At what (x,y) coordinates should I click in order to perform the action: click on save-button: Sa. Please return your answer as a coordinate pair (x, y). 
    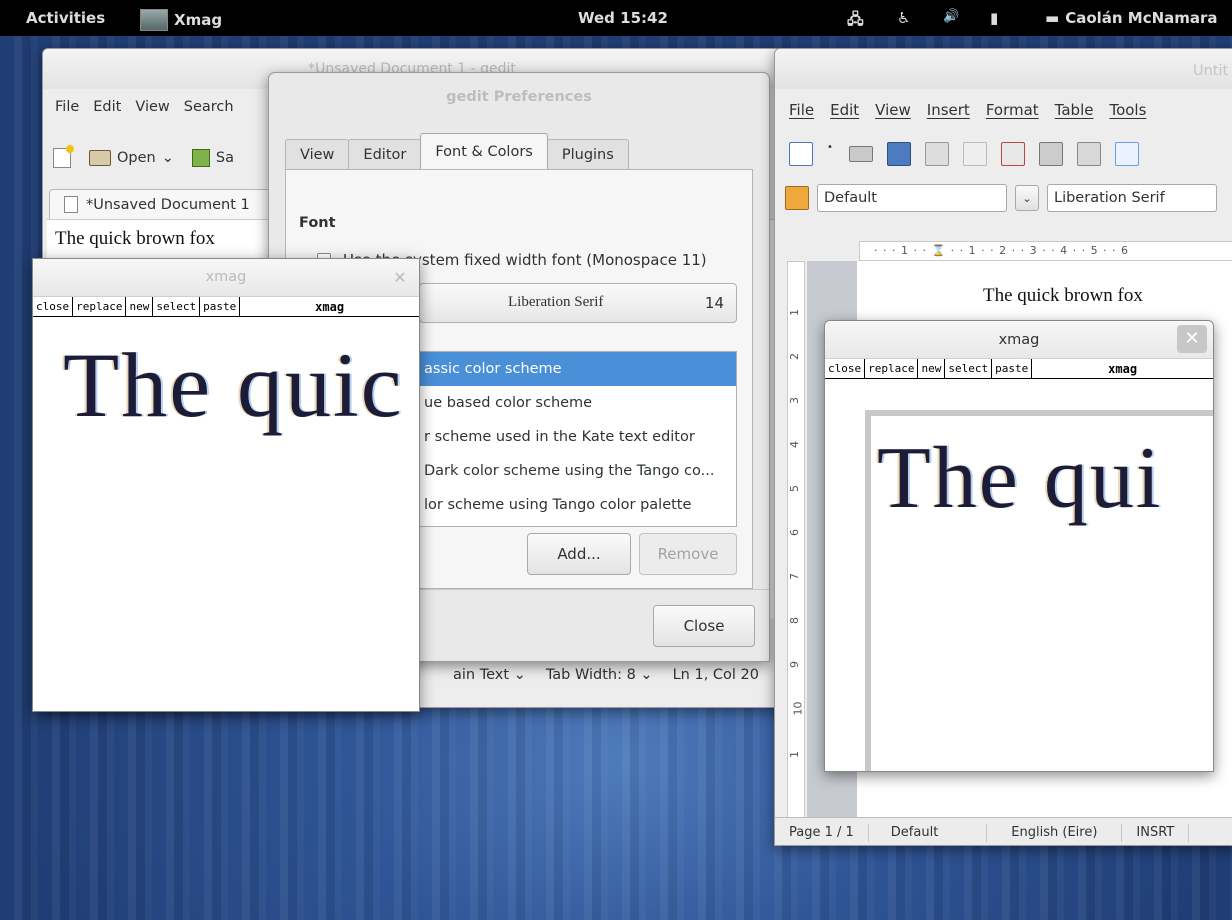
    Looking at the image, I should click on (212, 158).